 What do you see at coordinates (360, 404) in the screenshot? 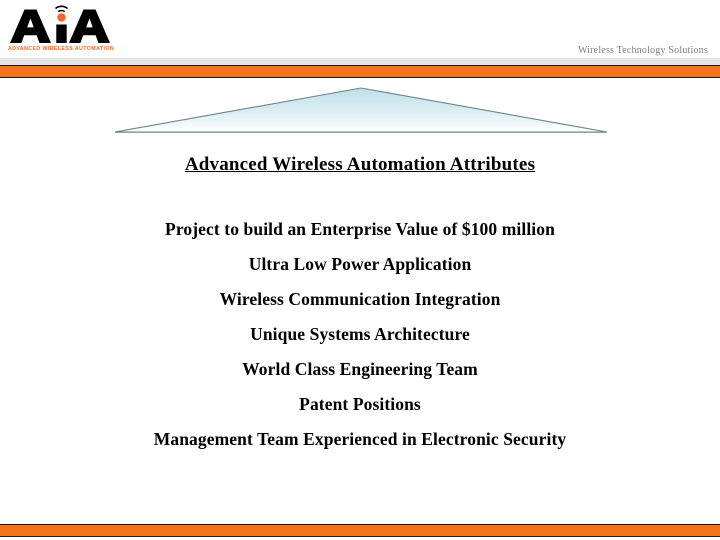
I see `list-item: Patent Positions` at bounding box center [360, 404].